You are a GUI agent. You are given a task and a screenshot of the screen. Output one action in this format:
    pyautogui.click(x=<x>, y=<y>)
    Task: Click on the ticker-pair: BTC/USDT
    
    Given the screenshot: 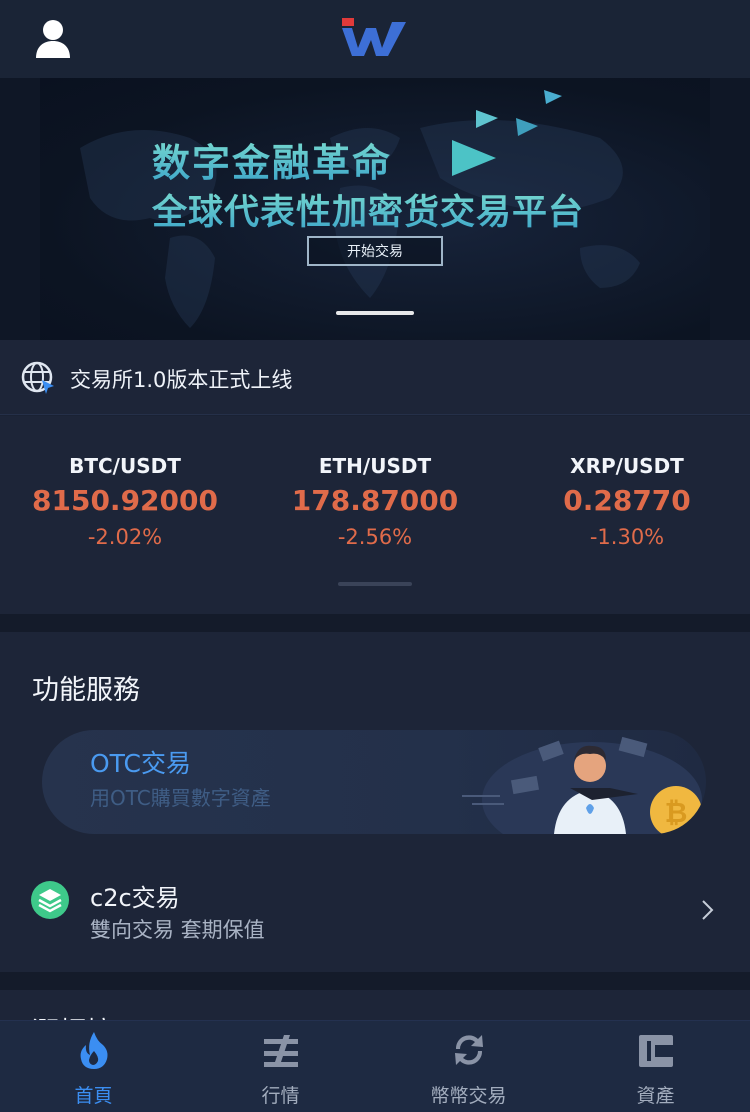 What is the action you would take?
    pyautogui.click(x=125, y=466)
    